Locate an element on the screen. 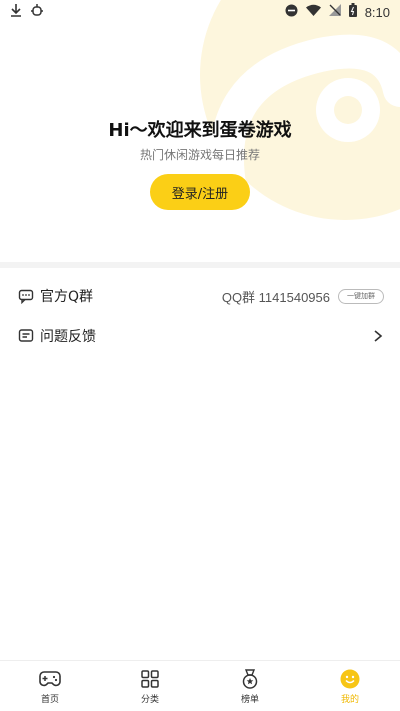  official-group-label: 官方Q群 is located at coordinates (67, 297).